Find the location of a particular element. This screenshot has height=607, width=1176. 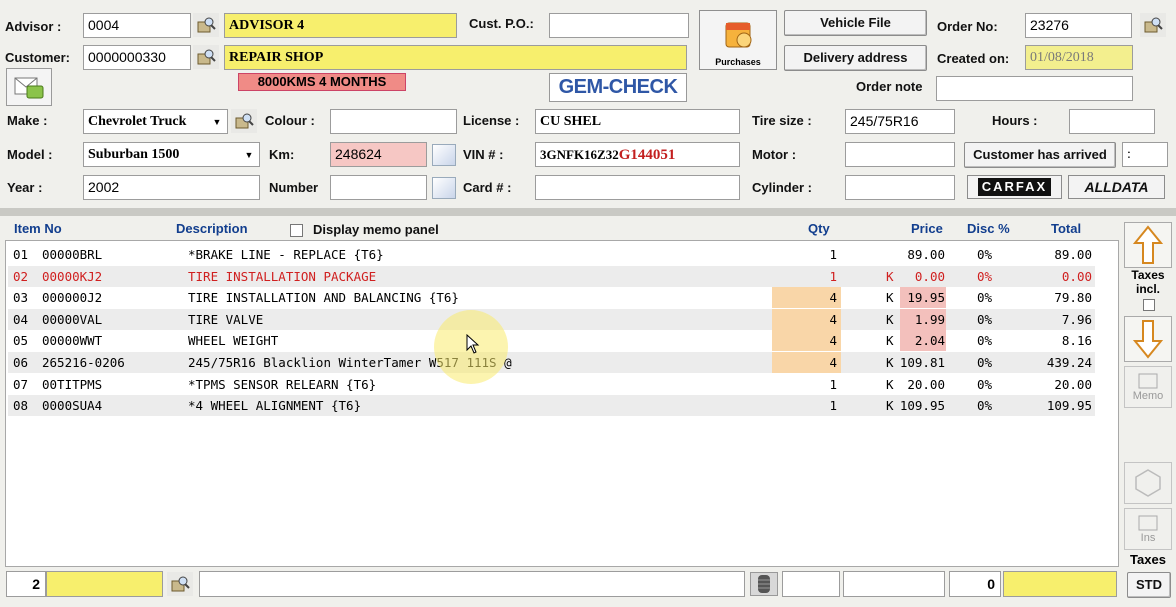

col-qty-header: Qty is located at coordinates (819, 228).